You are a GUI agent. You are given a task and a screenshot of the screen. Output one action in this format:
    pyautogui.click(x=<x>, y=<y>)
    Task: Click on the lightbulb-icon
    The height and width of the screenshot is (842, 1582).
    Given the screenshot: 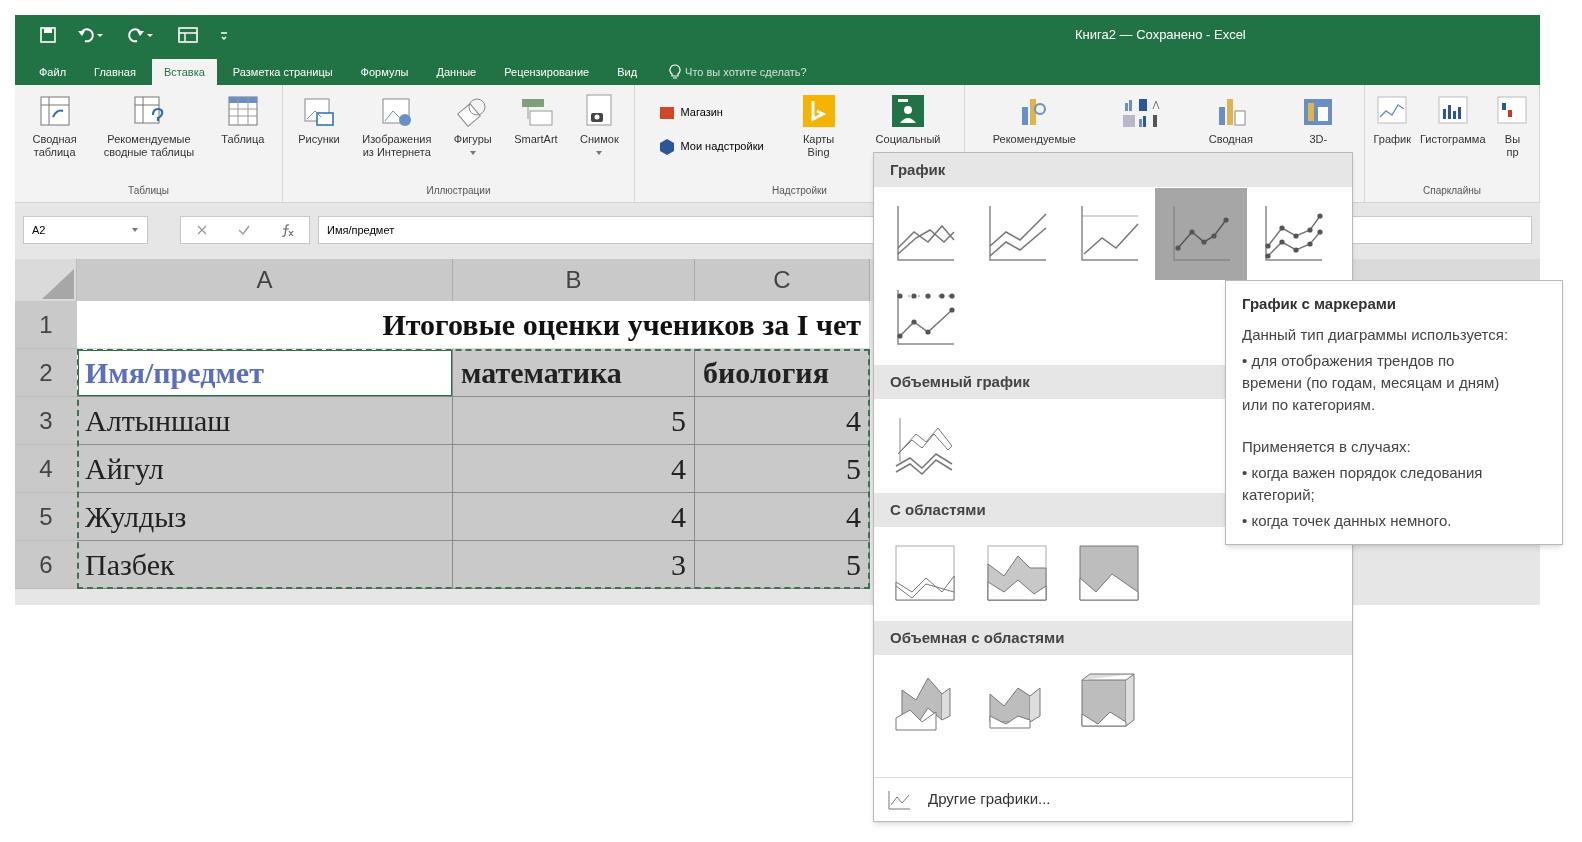 What is the action you would take?
    pyautogui.click(x=675, y=72)
    